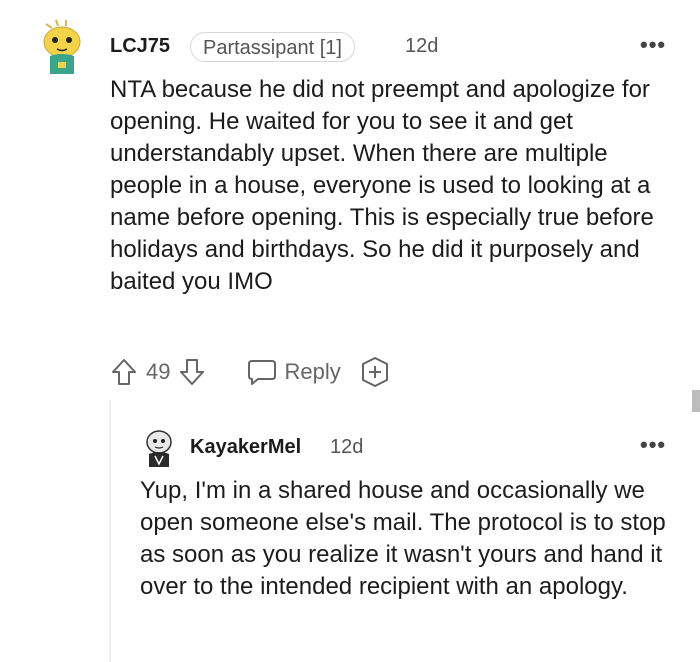  What do you see at coordinates (262, 372) in the screenshot?
I see `speech-bubble-icon` at bounding box center [262, 372].